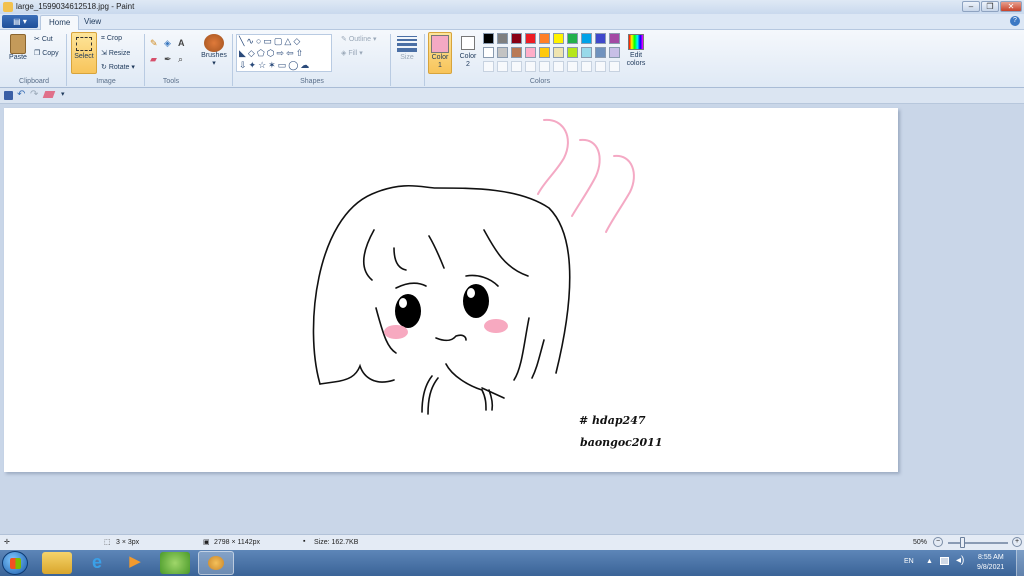 This screenshot has height=576, width=1024. What do you see at coordinates (180, 59) in the screenshot?
I see `magnifier-icon: ⌕` at bounding box center [180, 59].